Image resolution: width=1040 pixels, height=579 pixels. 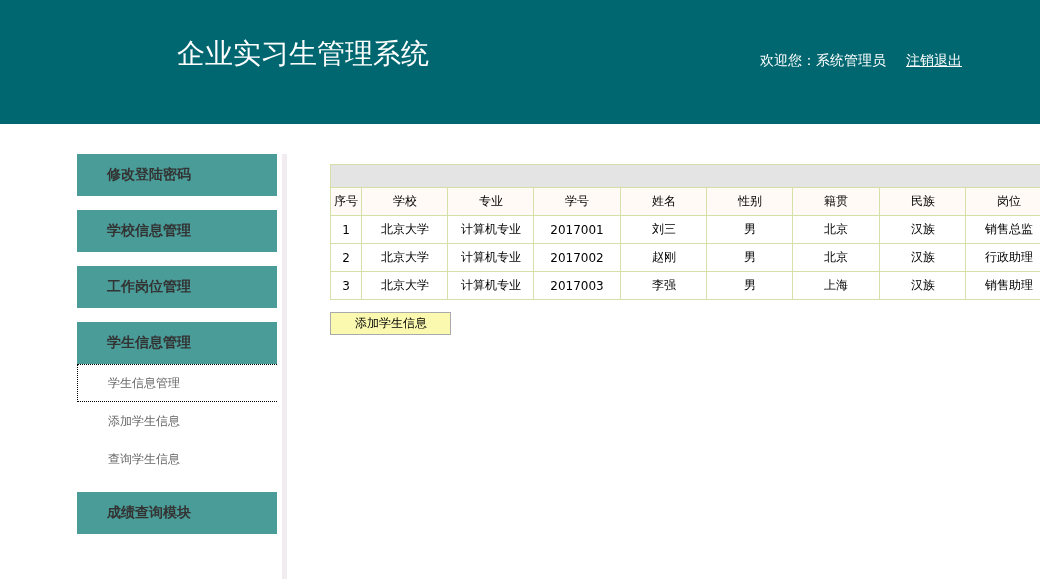 I want to click on table-cell: 赵刚, so click(x=663, y=257).